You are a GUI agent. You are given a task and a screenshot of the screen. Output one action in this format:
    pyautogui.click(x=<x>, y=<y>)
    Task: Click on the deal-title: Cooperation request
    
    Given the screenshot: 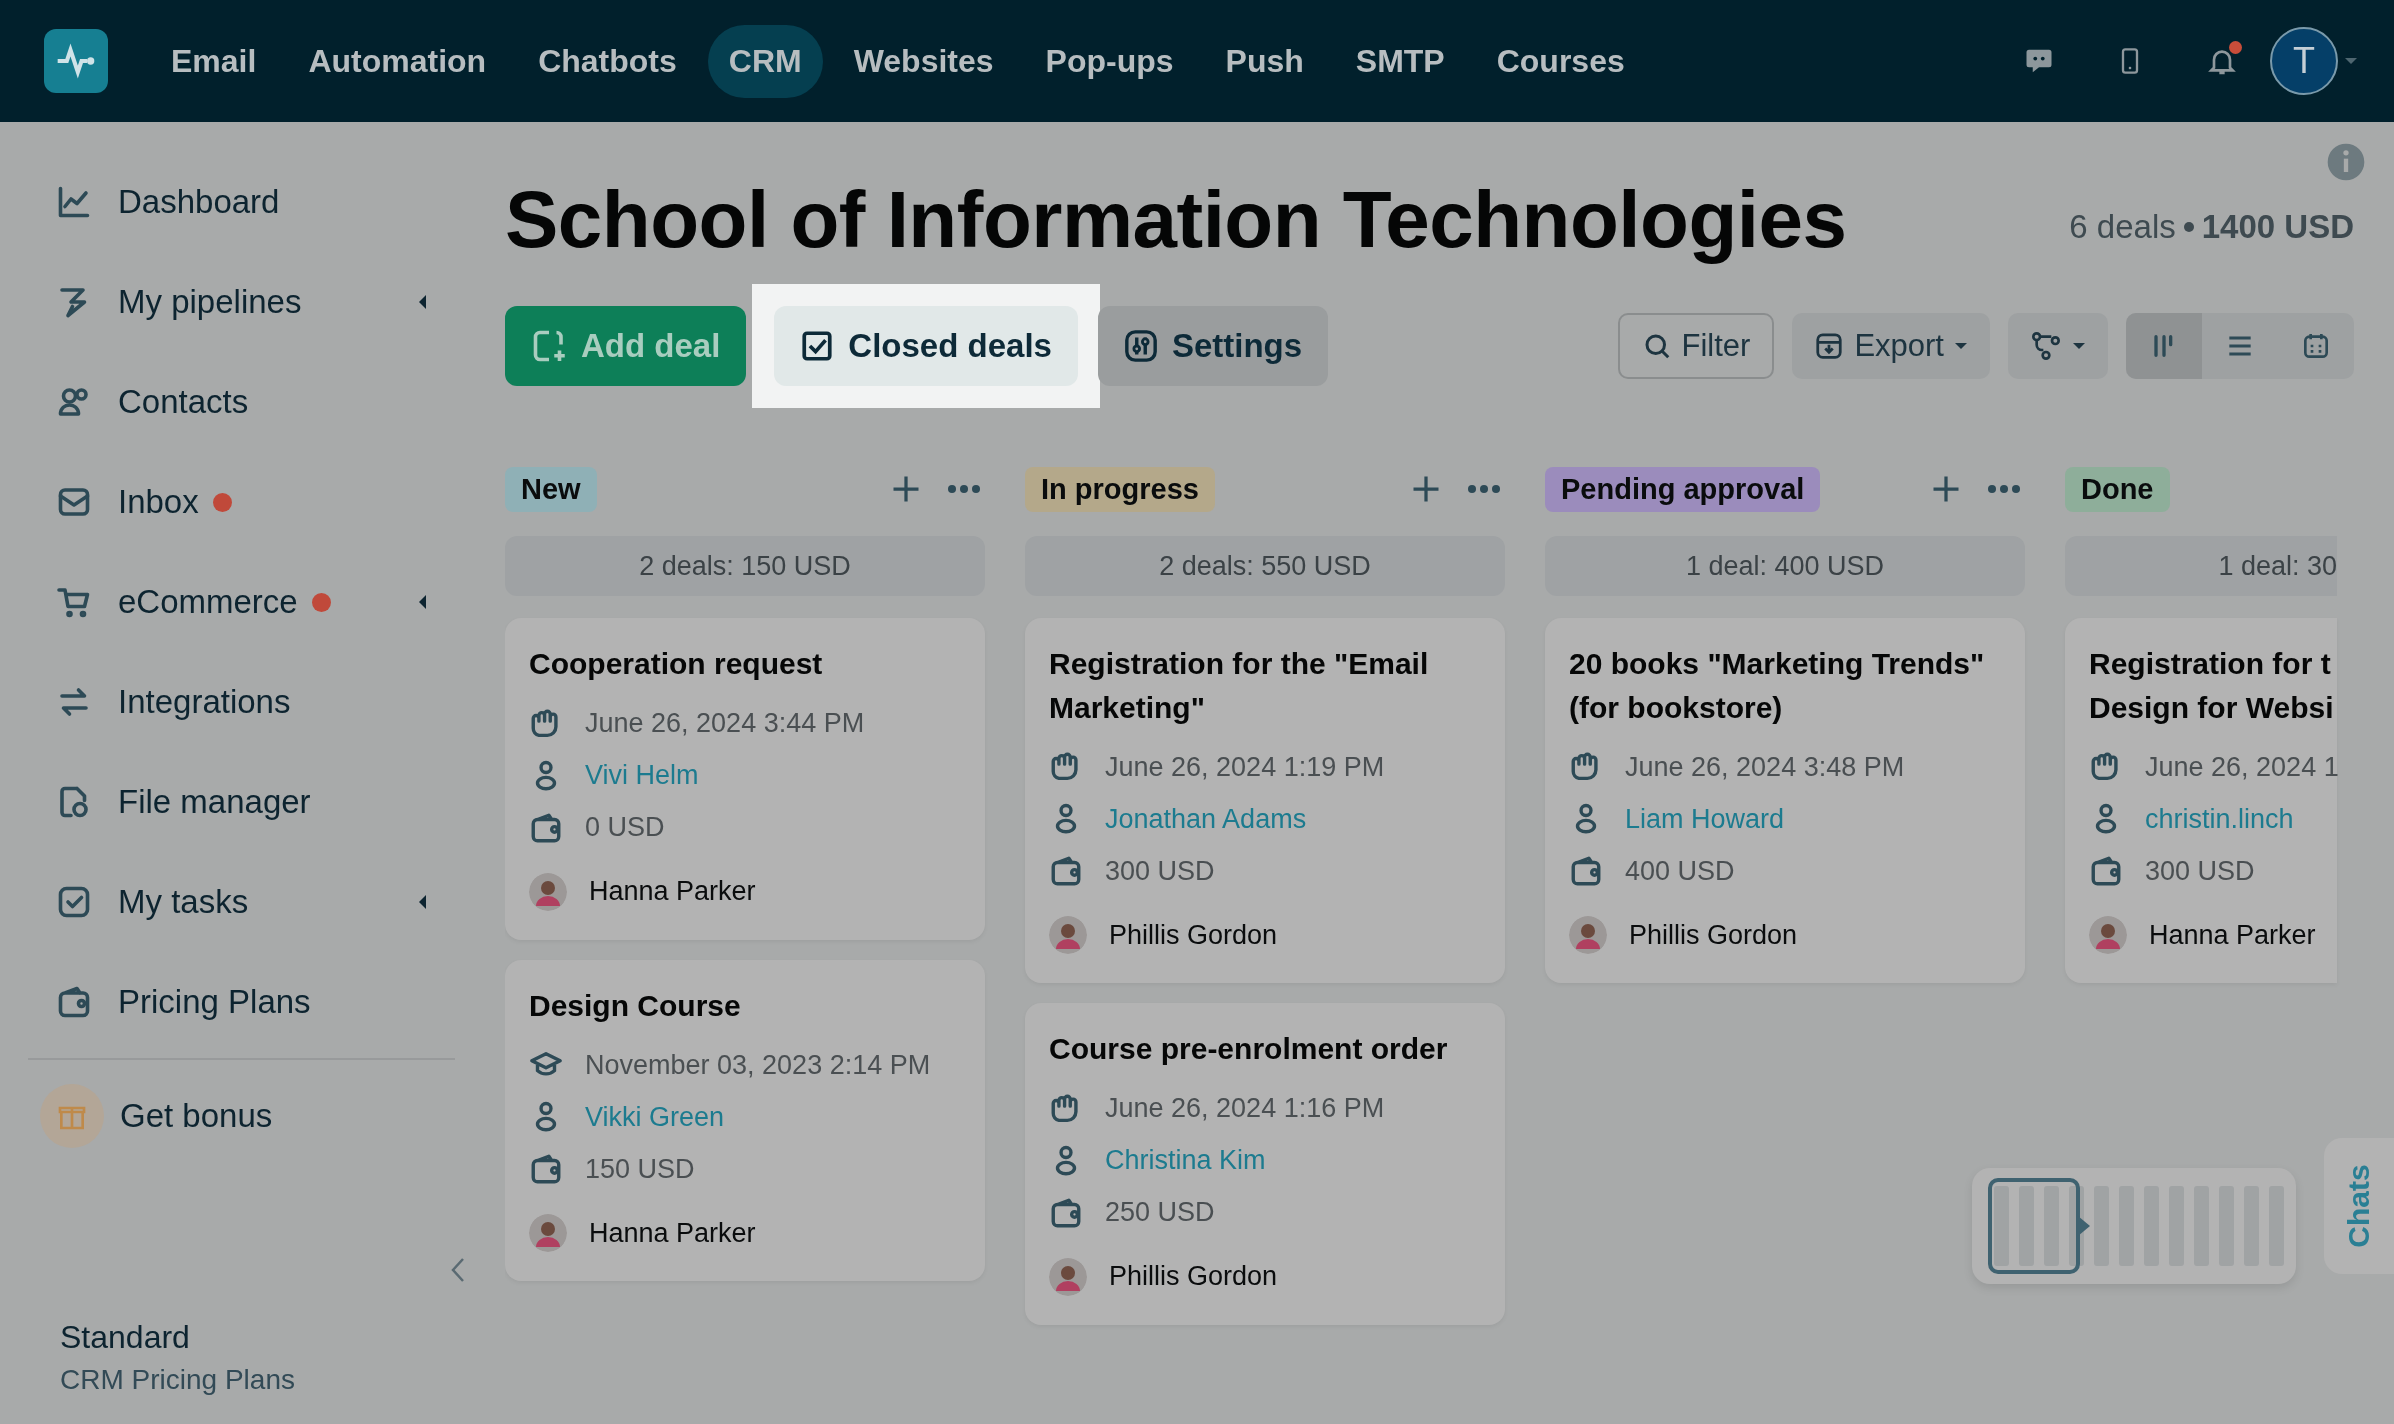 What is the action you would take?
    pyautogui.click(x=676, y=664)
    